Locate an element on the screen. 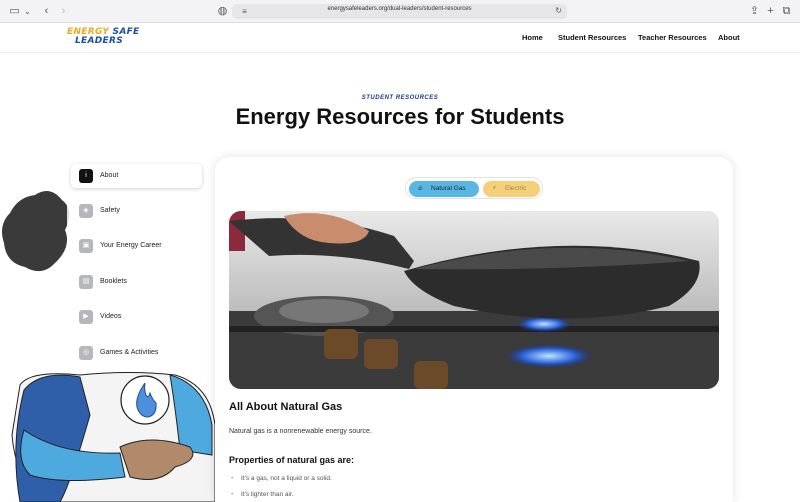 The width and height of the screenshot is (800, 502). energy-type-toggle: 🔥︎ Natural Gas ⚡︎ Electric is located at coordinates (474, 188).